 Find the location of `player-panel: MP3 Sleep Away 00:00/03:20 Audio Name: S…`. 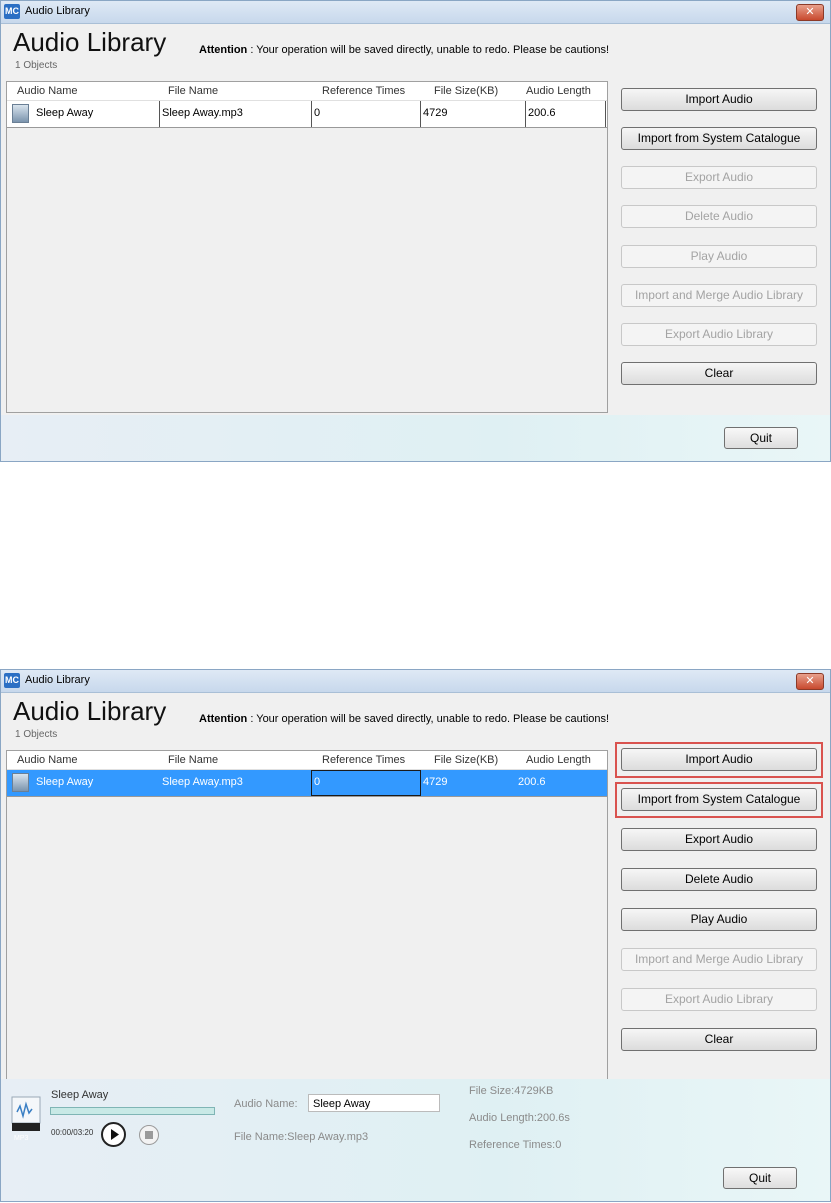

player-panel: MP3 Sleep Away 00:00/03:20 Audio Name: S… is located at coordinates (415, 1140).